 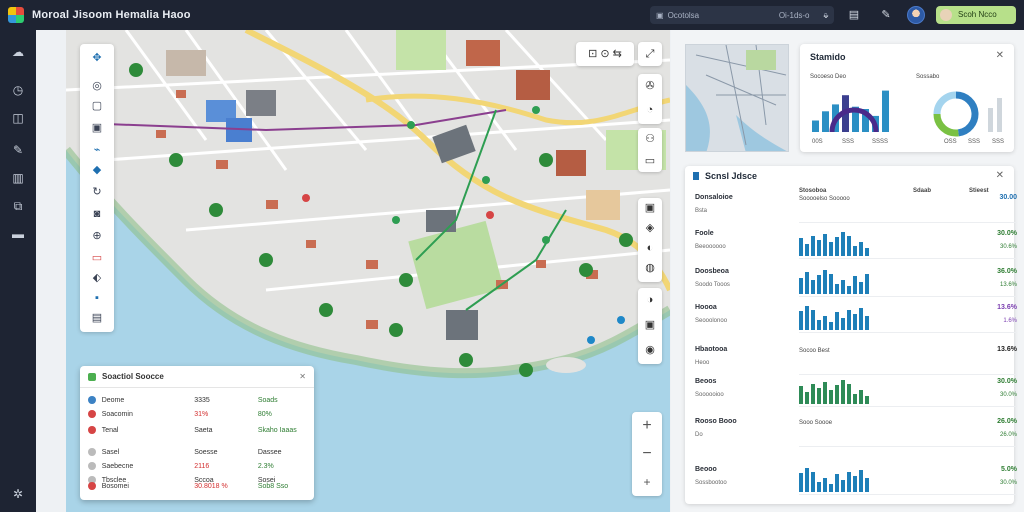 I want to click on tag-icon: ⬖, so click(x=97, y=278).